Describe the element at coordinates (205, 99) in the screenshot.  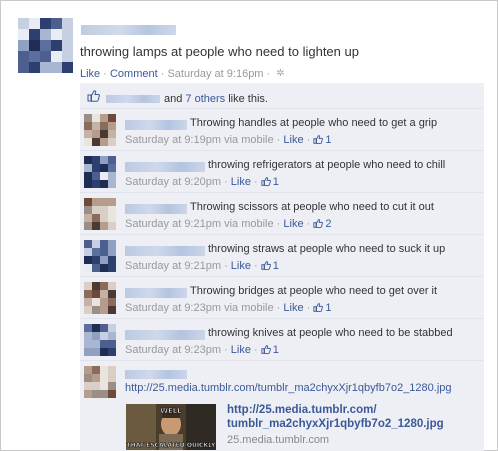
I see `others-link: 7 others` at that location.